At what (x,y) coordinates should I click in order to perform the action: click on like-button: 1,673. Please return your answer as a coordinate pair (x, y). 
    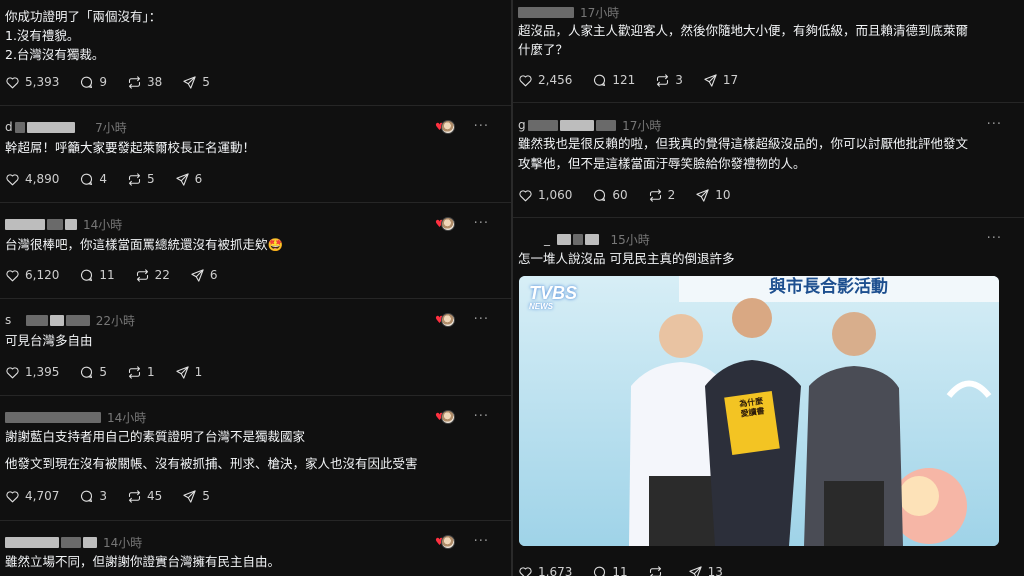
    Looking at the image, I should click on (545, 570).